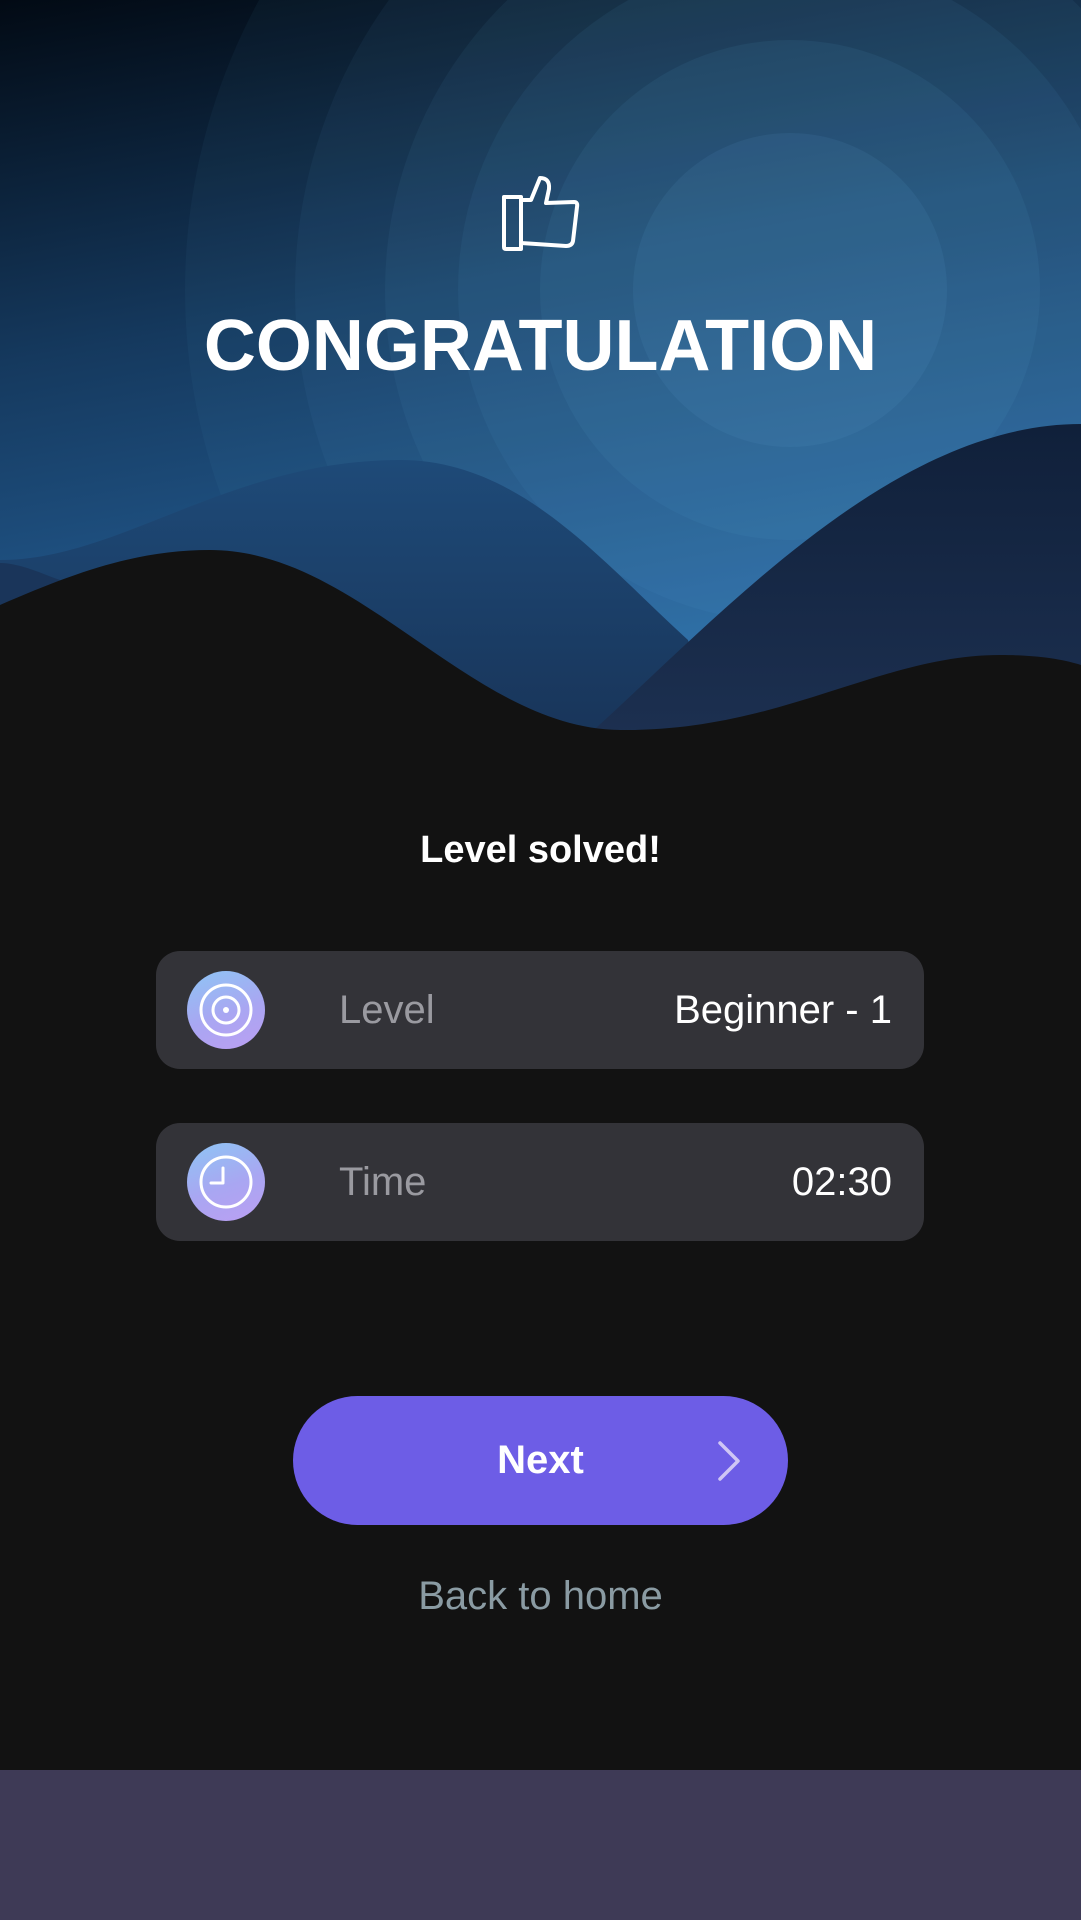 The image size is (1081, 1920). I want to click on bottom-bar, so click(540, 1845).